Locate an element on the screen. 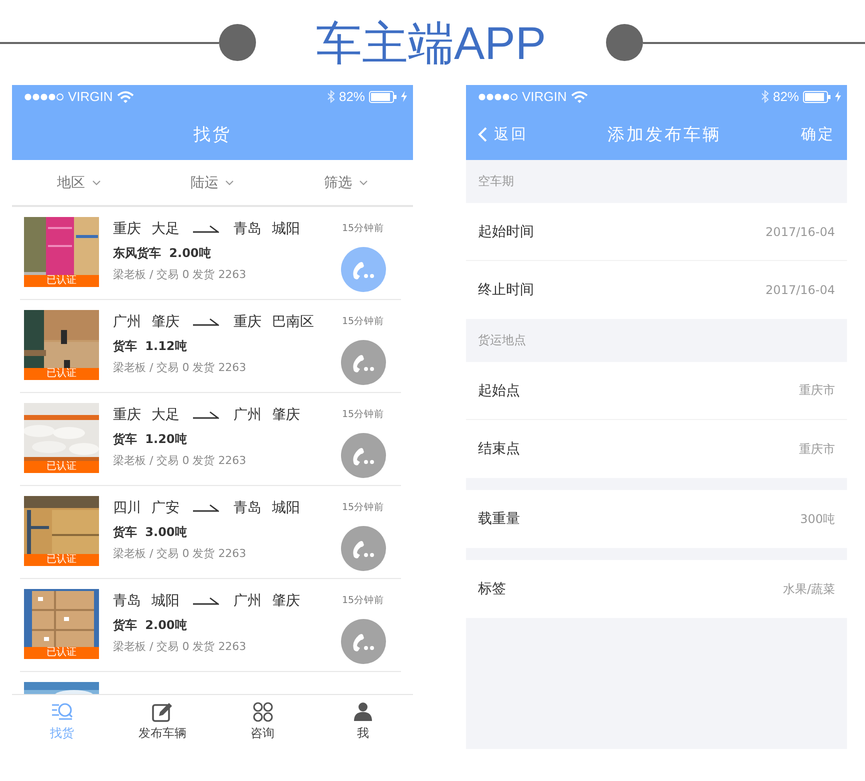 This screenshot has width=865, height=781. field-label: 终止时间 is located at coordinates (506, 290).